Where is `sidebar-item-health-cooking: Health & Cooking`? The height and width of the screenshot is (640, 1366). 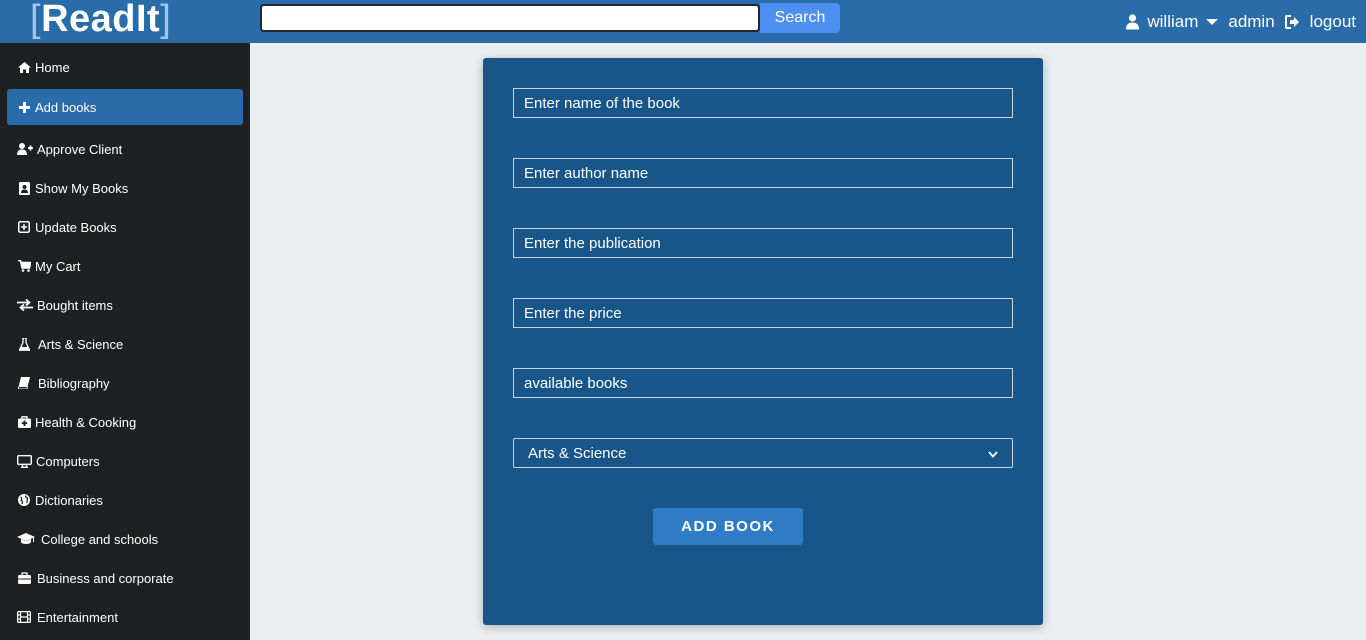 sidebar-item-health-cooking: Health & Cooking is located at coordinates (125, 422).